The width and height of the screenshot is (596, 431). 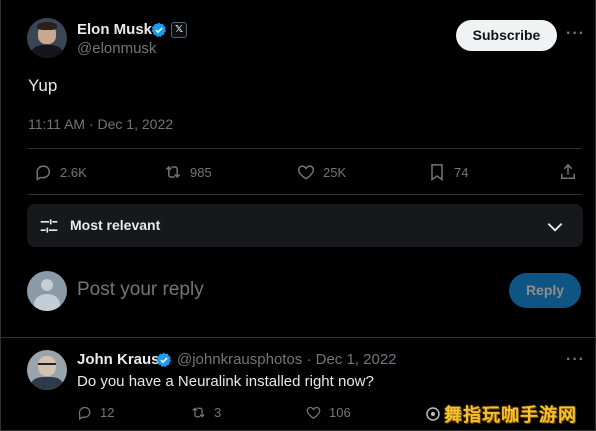 What do you see at coordinates (114, 29) in the screenshot?
I see `author-name: Elon Musk` at bounding box center [114, 29].